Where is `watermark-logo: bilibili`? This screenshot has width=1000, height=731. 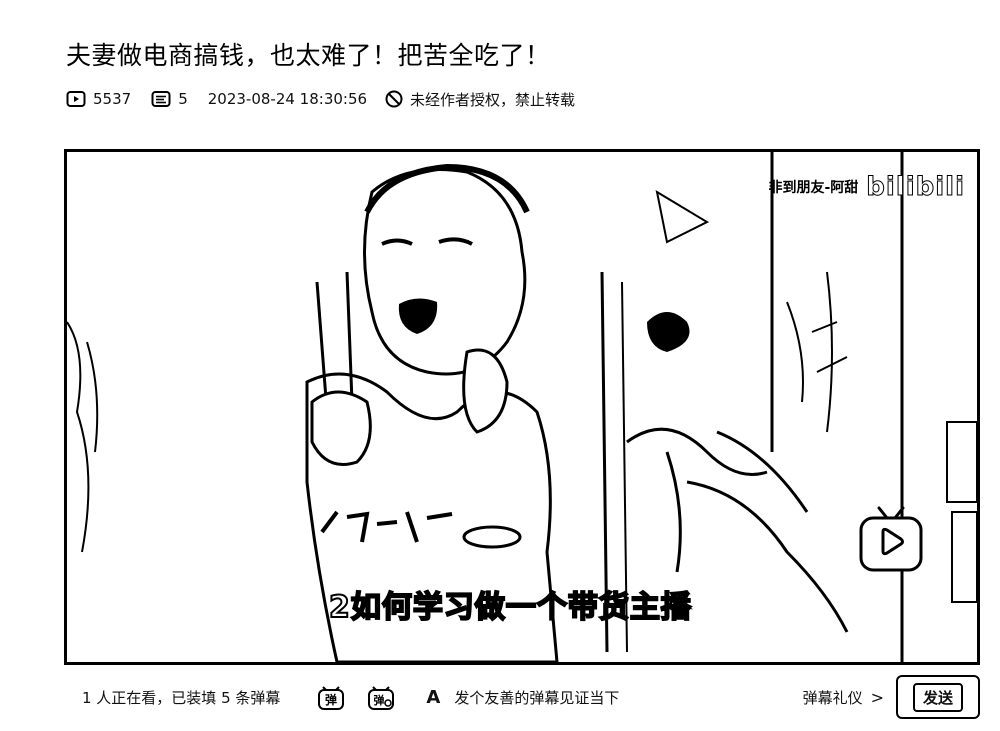 watermark-logo: bilibili is located at coordinates (915, 187).